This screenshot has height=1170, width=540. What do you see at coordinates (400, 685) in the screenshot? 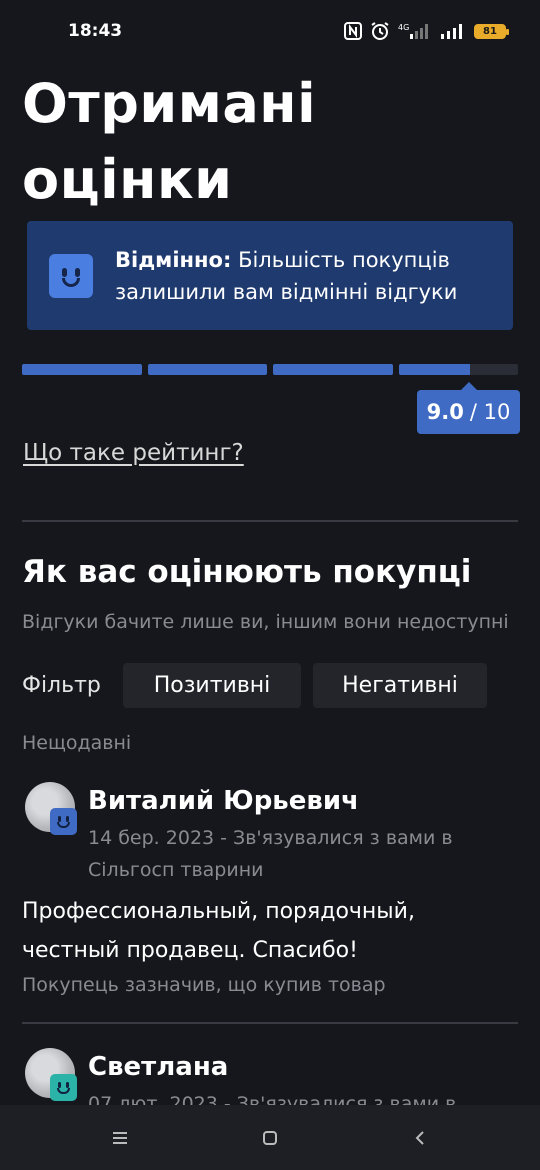
I see `filter-negative-button: Негативні` at bounding box center [400, 685].